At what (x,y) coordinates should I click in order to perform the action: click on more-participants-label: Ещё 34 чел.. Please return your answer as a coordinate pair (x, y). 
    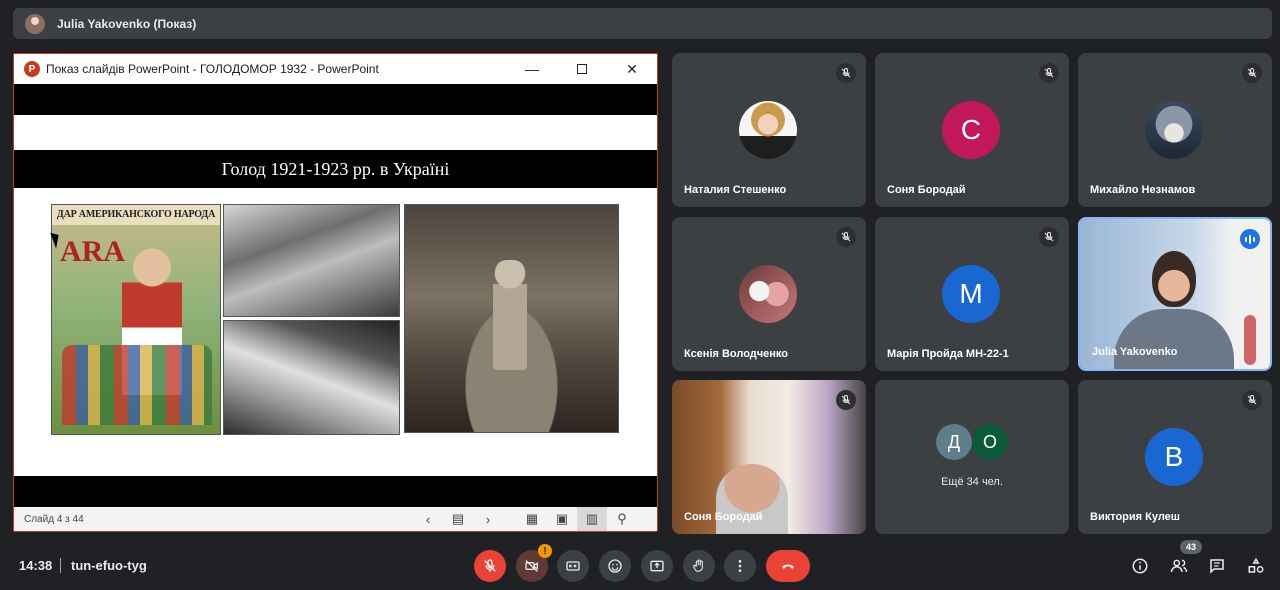
    Looking at the image, I should click on (972, 482).